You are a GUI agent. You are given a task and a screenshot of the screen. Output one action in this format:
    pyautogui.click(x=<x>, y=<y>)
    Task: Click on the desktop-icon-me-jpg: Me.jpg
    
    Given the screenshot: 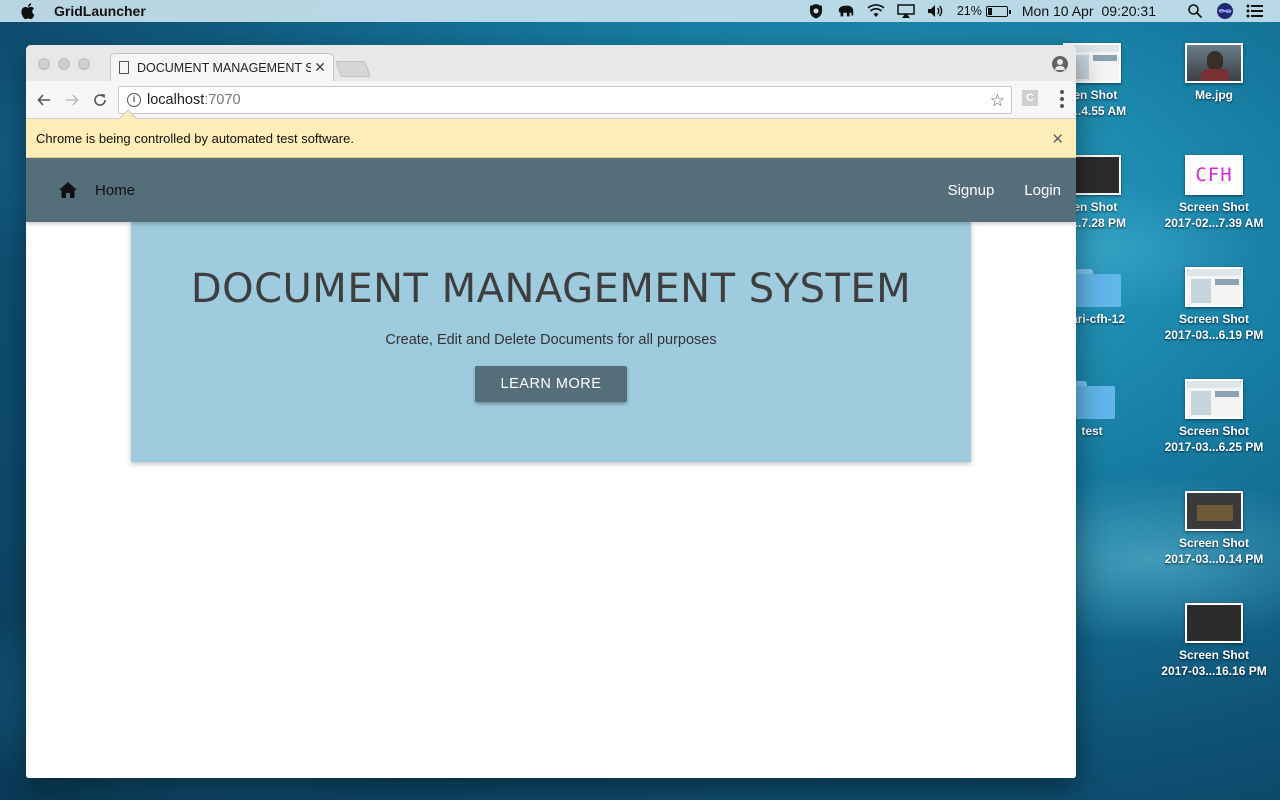 What is the action you would take?
    pyautogui.click(x=1214, y=73)
    